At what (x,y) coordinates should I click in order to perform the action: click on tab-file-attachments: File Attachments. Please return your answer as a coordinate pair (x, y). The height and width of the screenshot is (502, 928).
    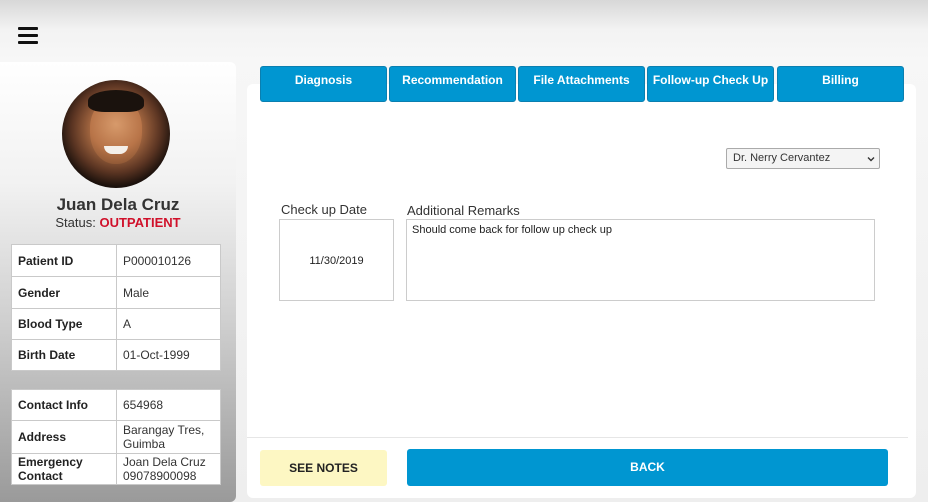
    Looking at the image, I should click on (581, 84).